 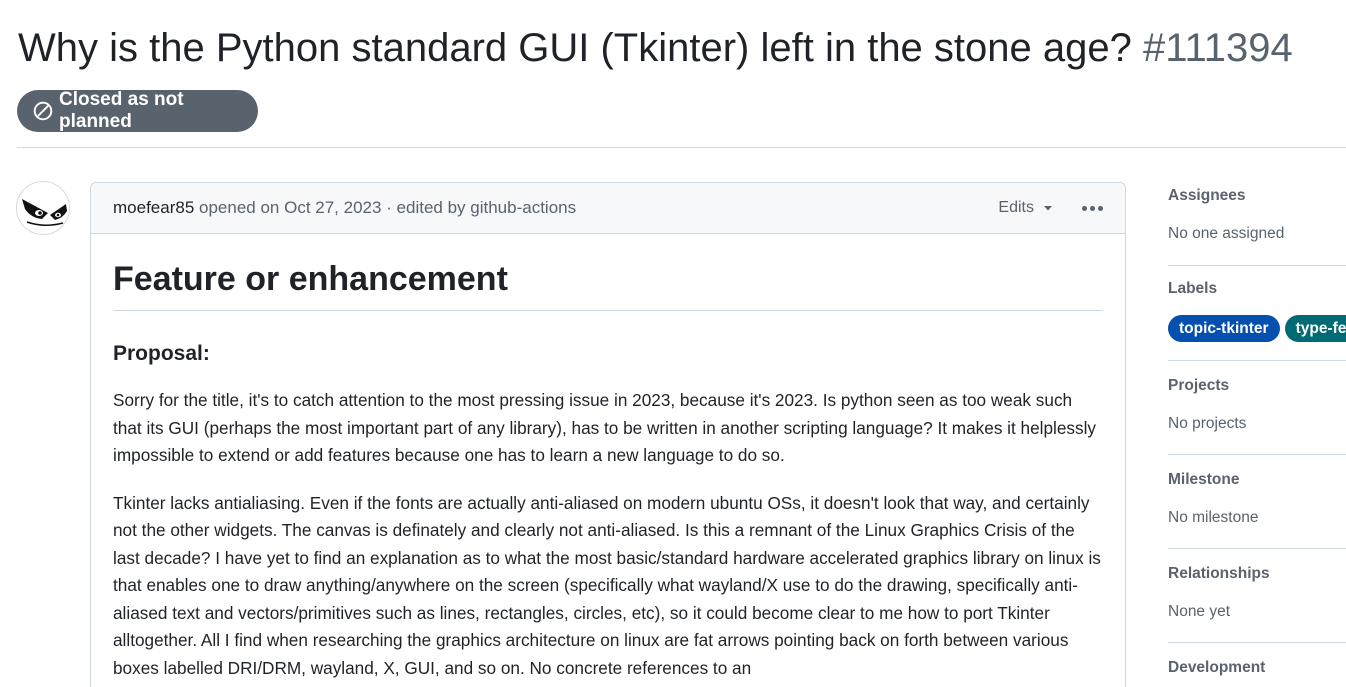 I want to click on issue-state-label: Closed as not planned, so click(x=121, y=110).